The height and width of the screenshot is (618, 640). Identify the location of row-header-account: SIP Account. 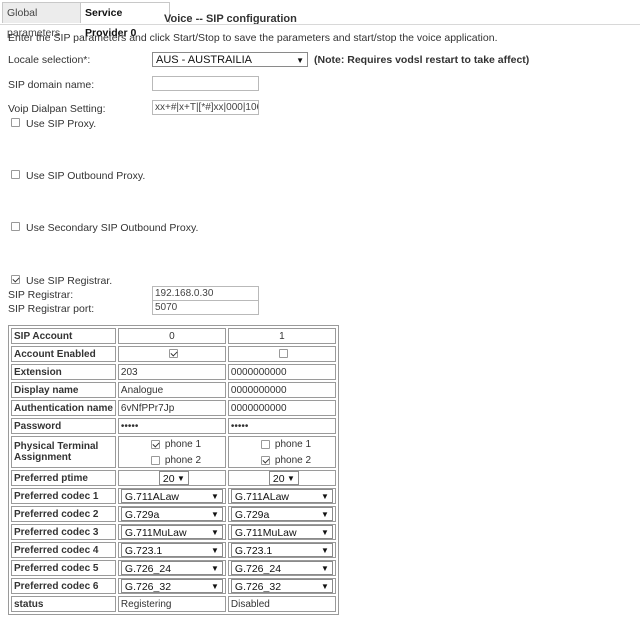
(63, 336).